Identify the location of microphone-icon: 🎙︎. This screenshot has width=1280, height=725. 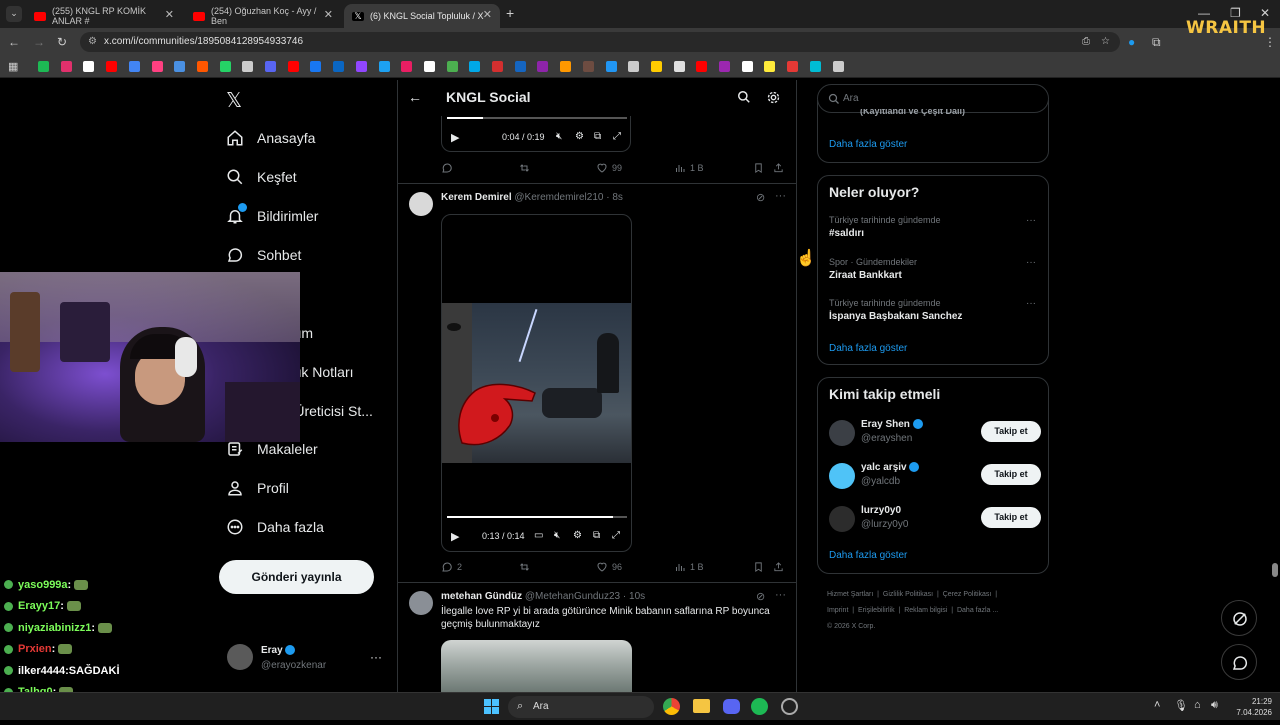
(1181, 705).